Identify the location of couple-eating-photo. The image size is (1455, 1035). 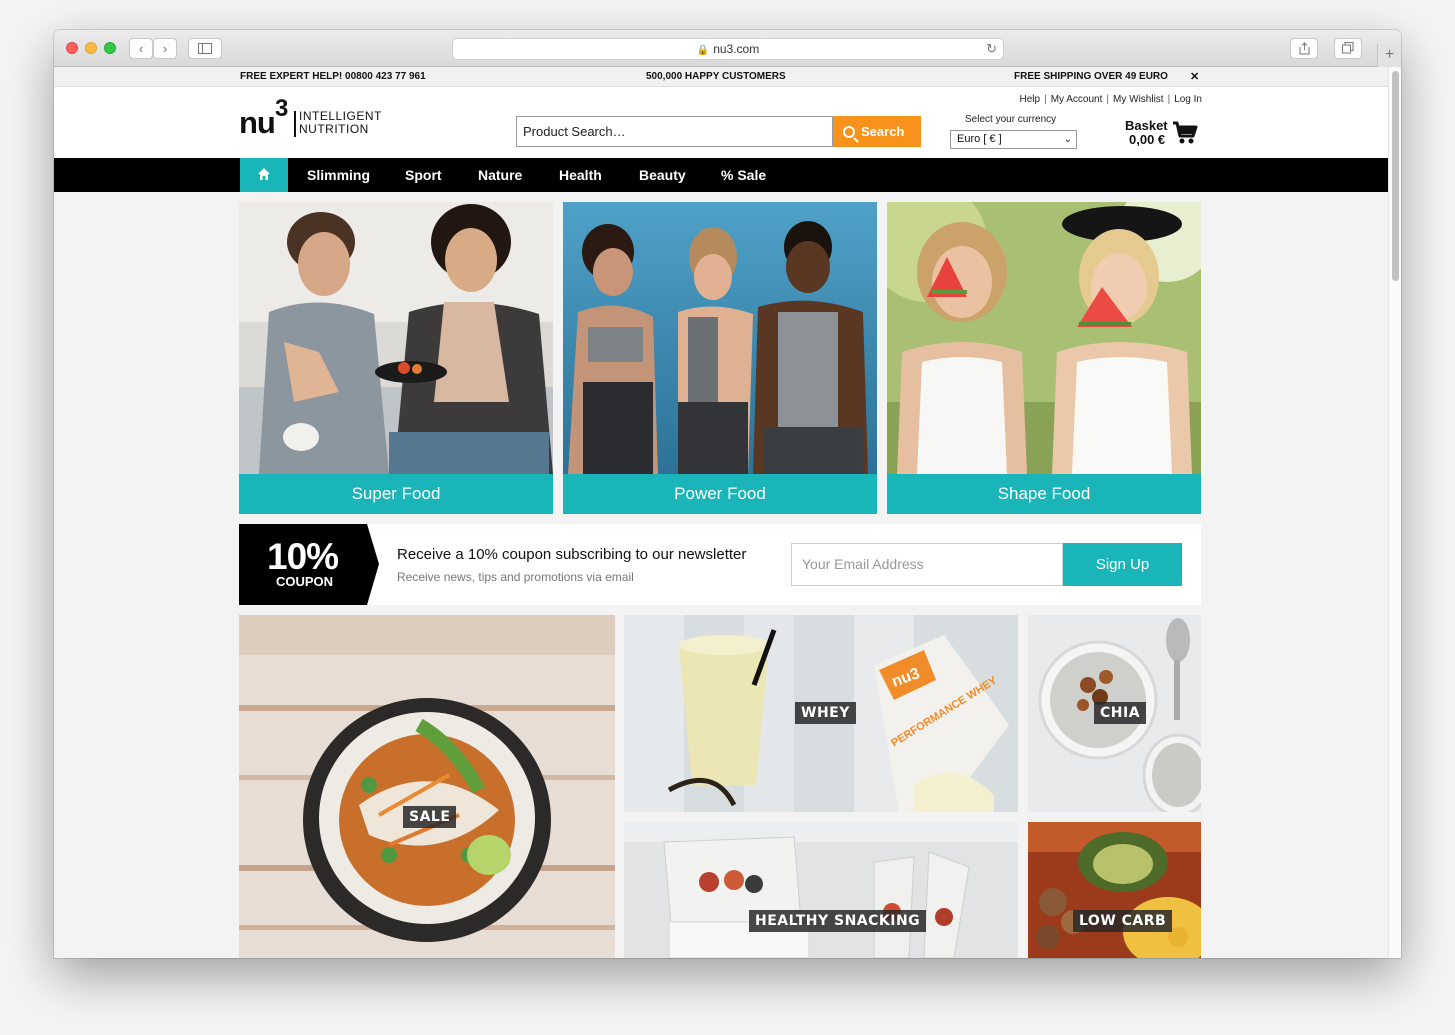
(396, 338).